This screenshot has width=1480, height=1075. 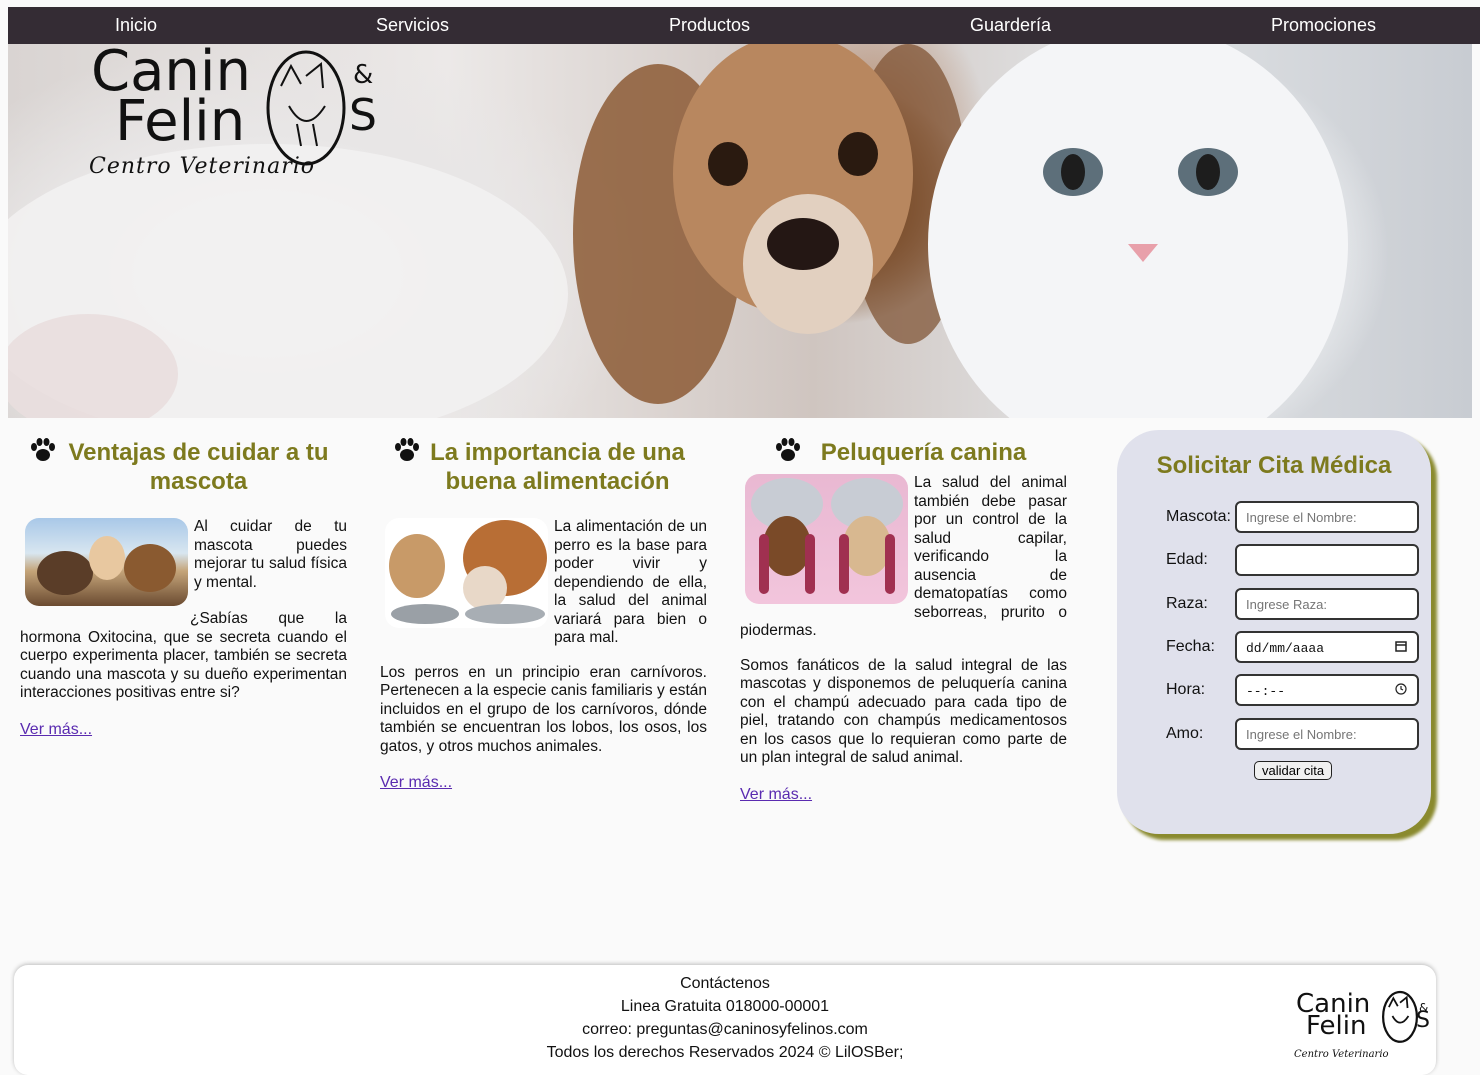 What do you see at coordinates (1274, 465) in the screenshot?
I see `form-title: Solicitar Cita Médica` at bounding box center [1274, 465].